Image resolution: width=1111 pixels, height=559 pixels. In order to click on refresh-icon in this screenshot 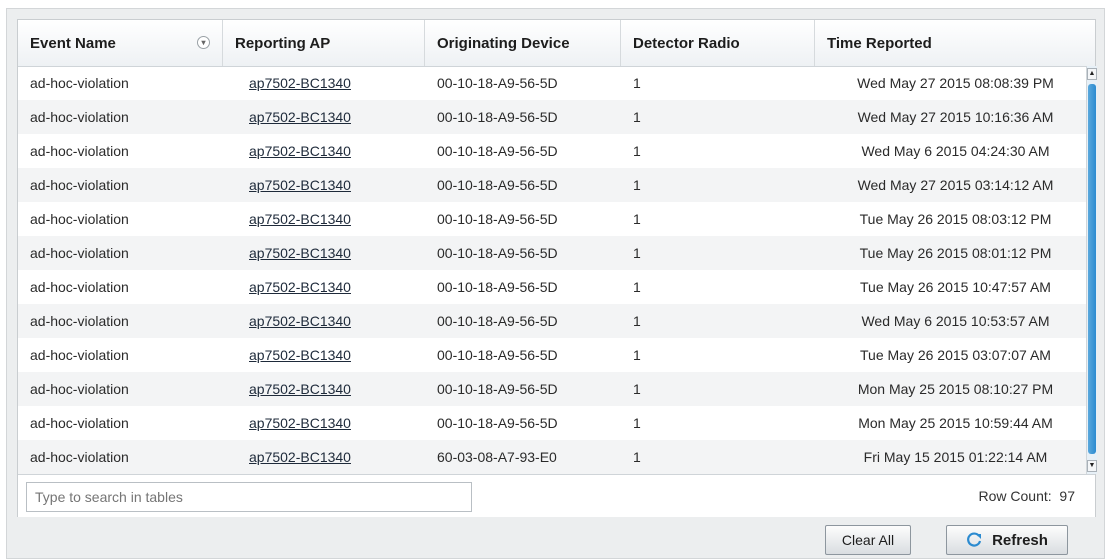, I will do `click(974, 539)`.